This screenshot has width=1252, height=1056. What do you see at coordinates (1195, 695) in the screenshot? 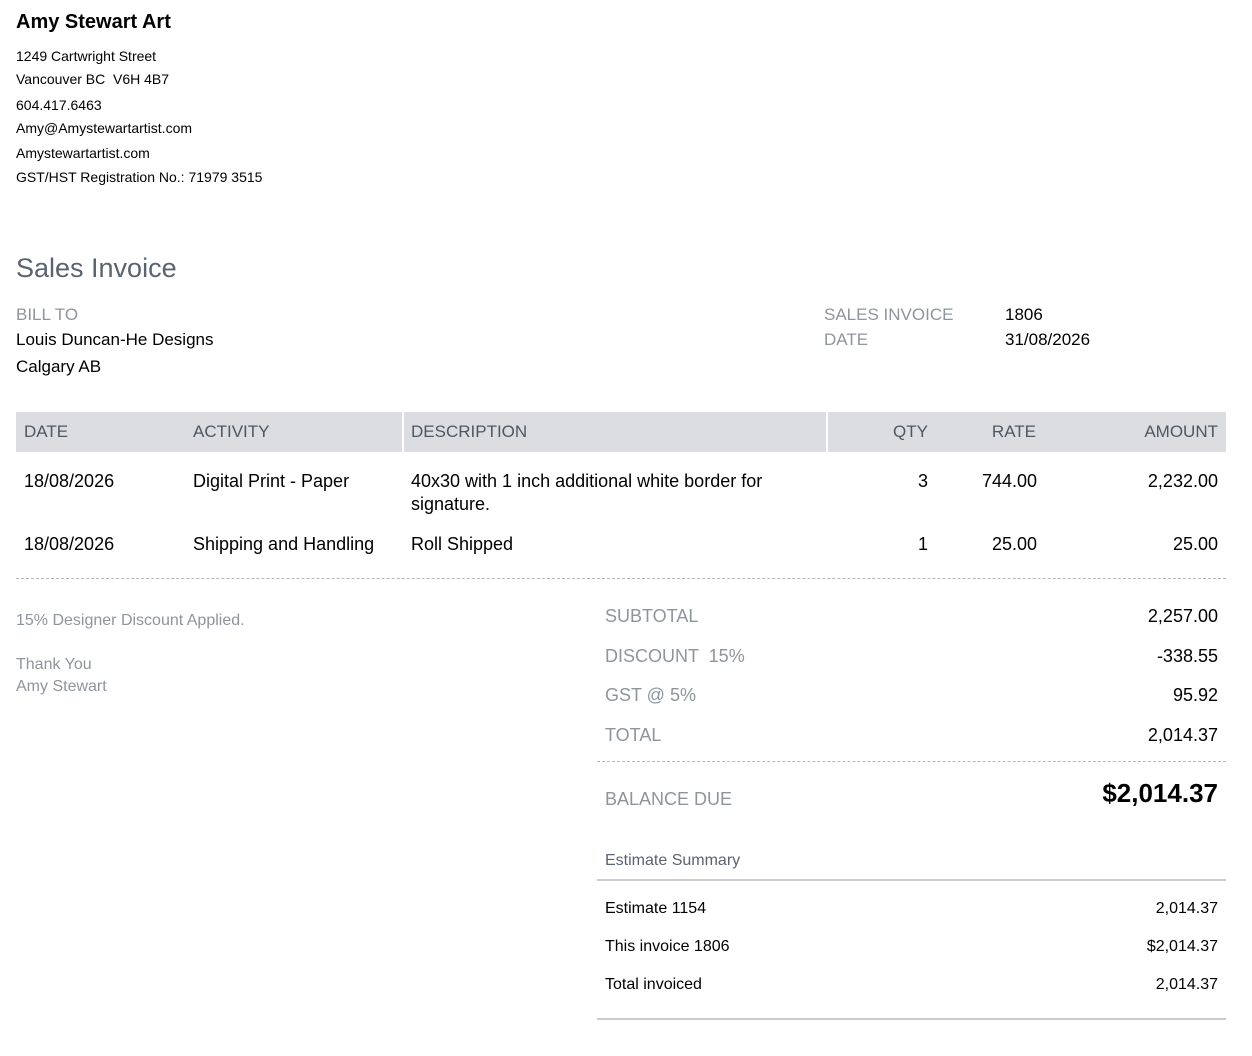
I see `gst-value: 95.92` at bounding box center [1195, 695].